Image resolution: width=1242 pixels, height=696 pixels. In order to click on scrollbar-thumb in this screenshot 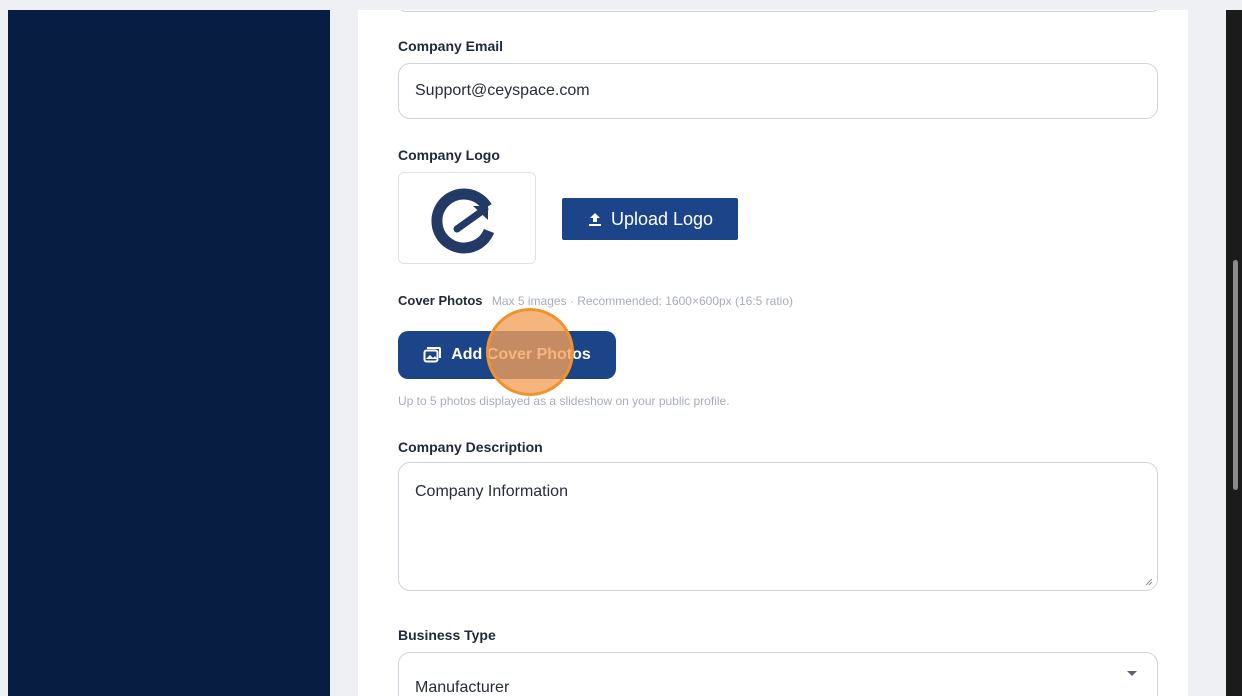, I will do `click(1235, 375)`.